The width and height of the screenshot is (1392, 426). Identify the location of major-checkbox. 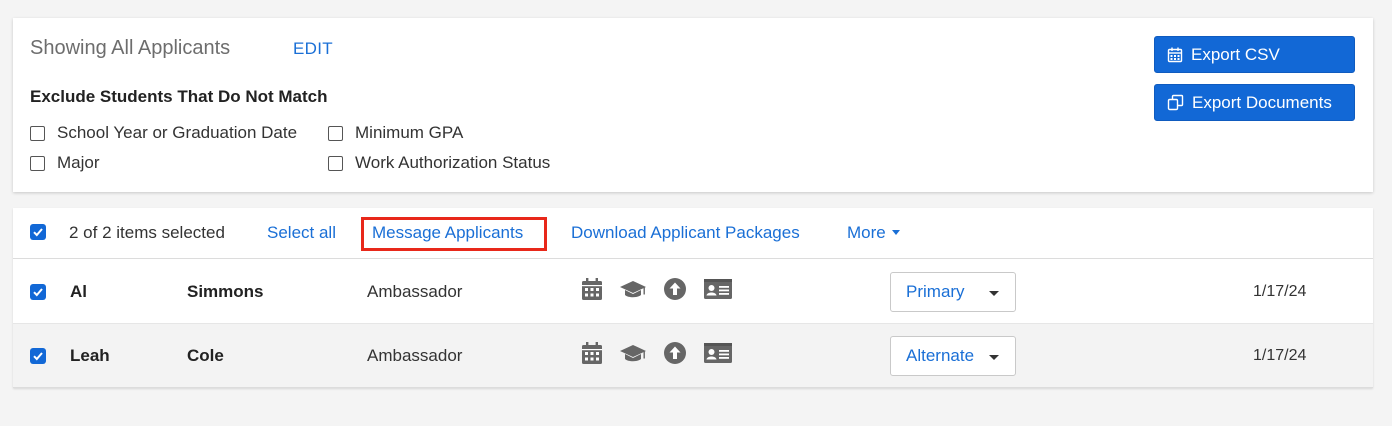
(37, 163).